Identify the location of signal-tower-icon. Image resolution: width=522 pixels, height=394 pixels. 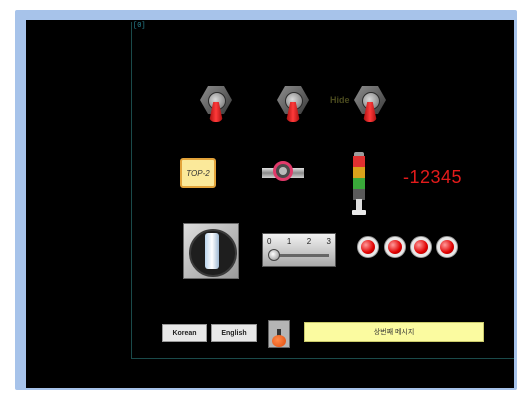
(359, 185).